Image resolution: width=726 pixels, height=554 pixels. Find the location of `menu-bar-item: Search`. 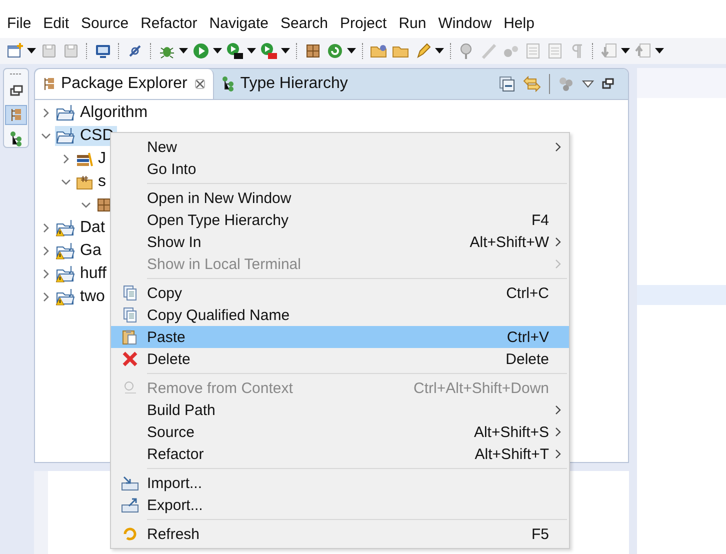

menu-bar-item: Search is located at coordinates (304, 23).